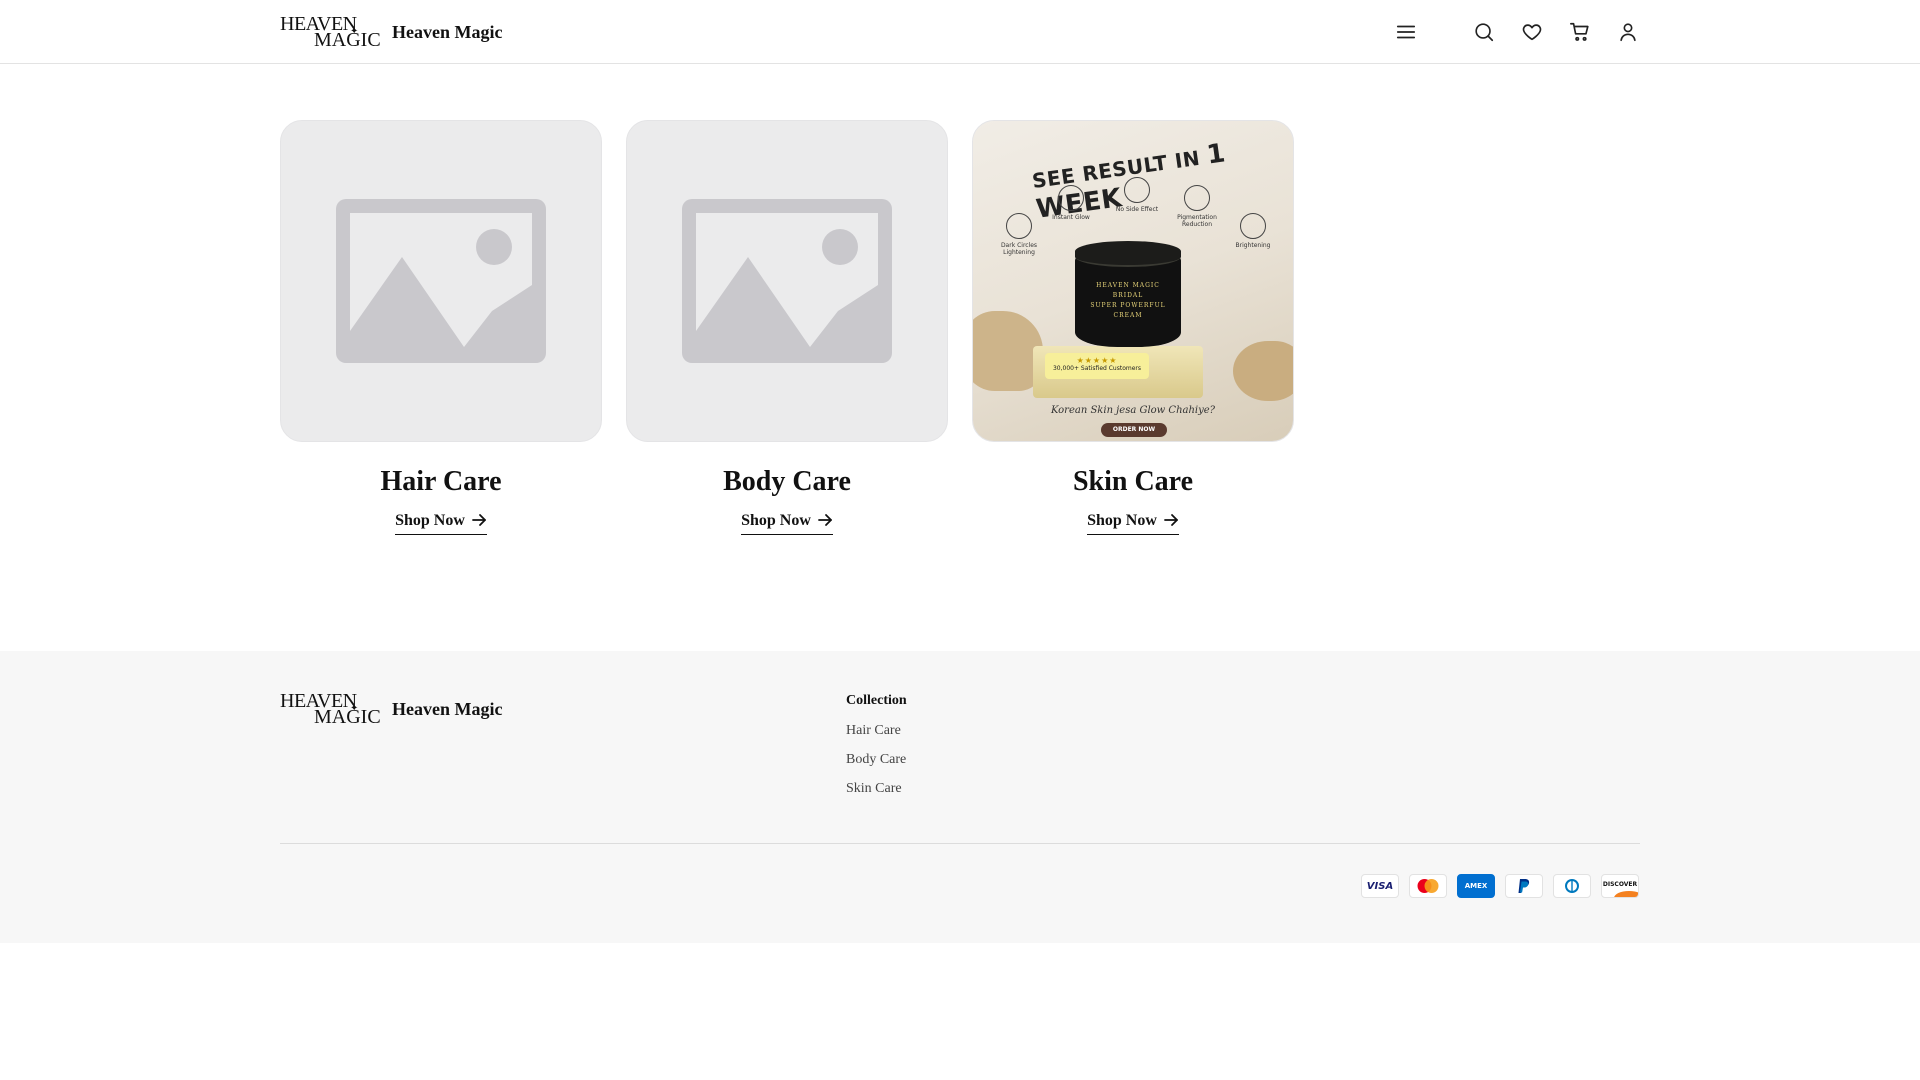  What do you see at coordinates (876, 731) in the screenshot?
I see `footer-link-hair-care: Hair Care` at bounding box center [876, 731].